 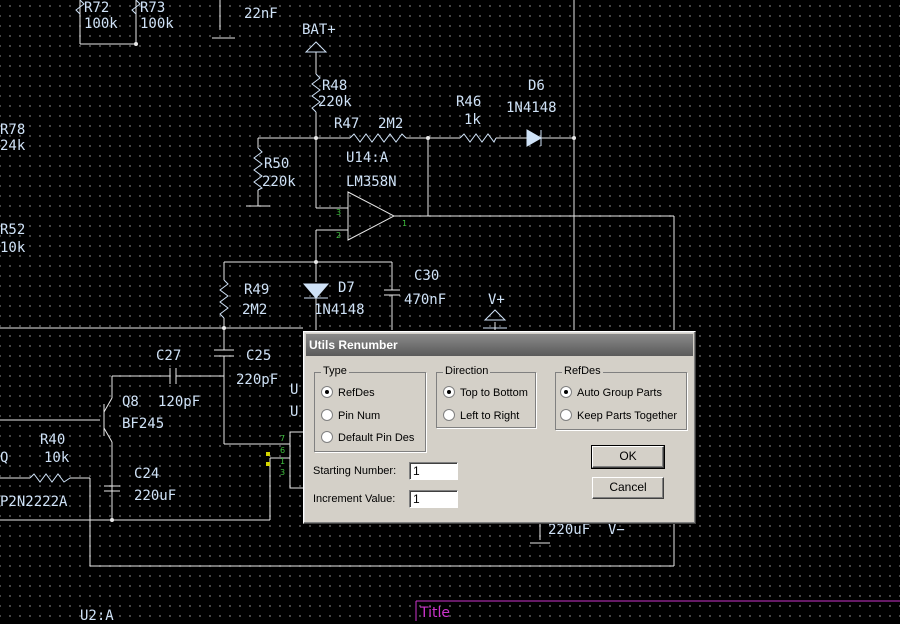 What do you see at coordinates (335, 86) in the screenshot?
I see `r48-label: R48` at bounding box center [335, 86].